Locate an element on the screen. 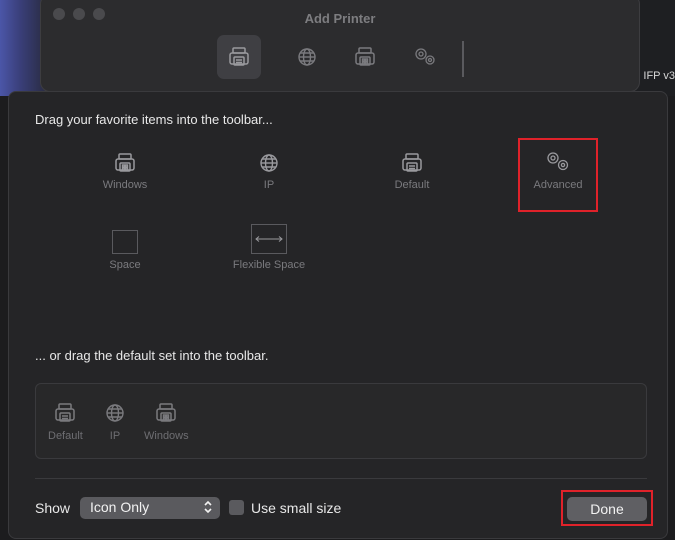 The height and width of the screenshot is (540, 675). toolbar-separator is located at coordinates (463, 59).